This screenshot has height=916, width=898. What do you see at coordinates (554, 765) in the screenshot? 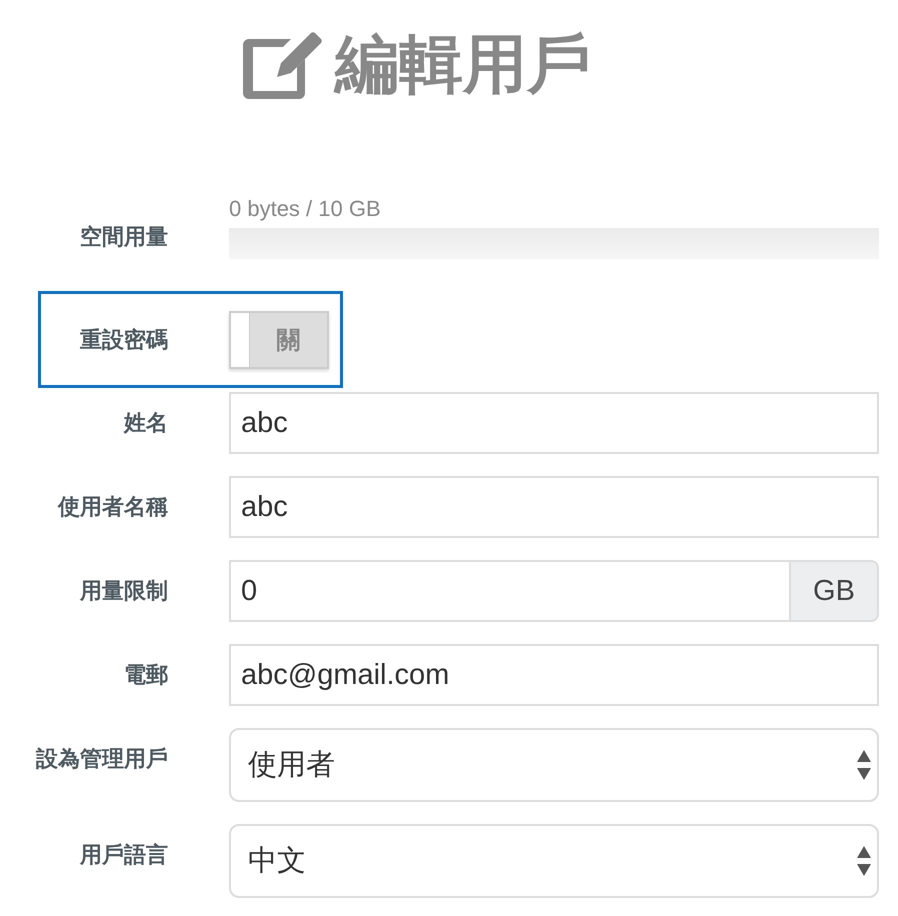
I see `select-field: 使用者` at bounding box center [554, 765].